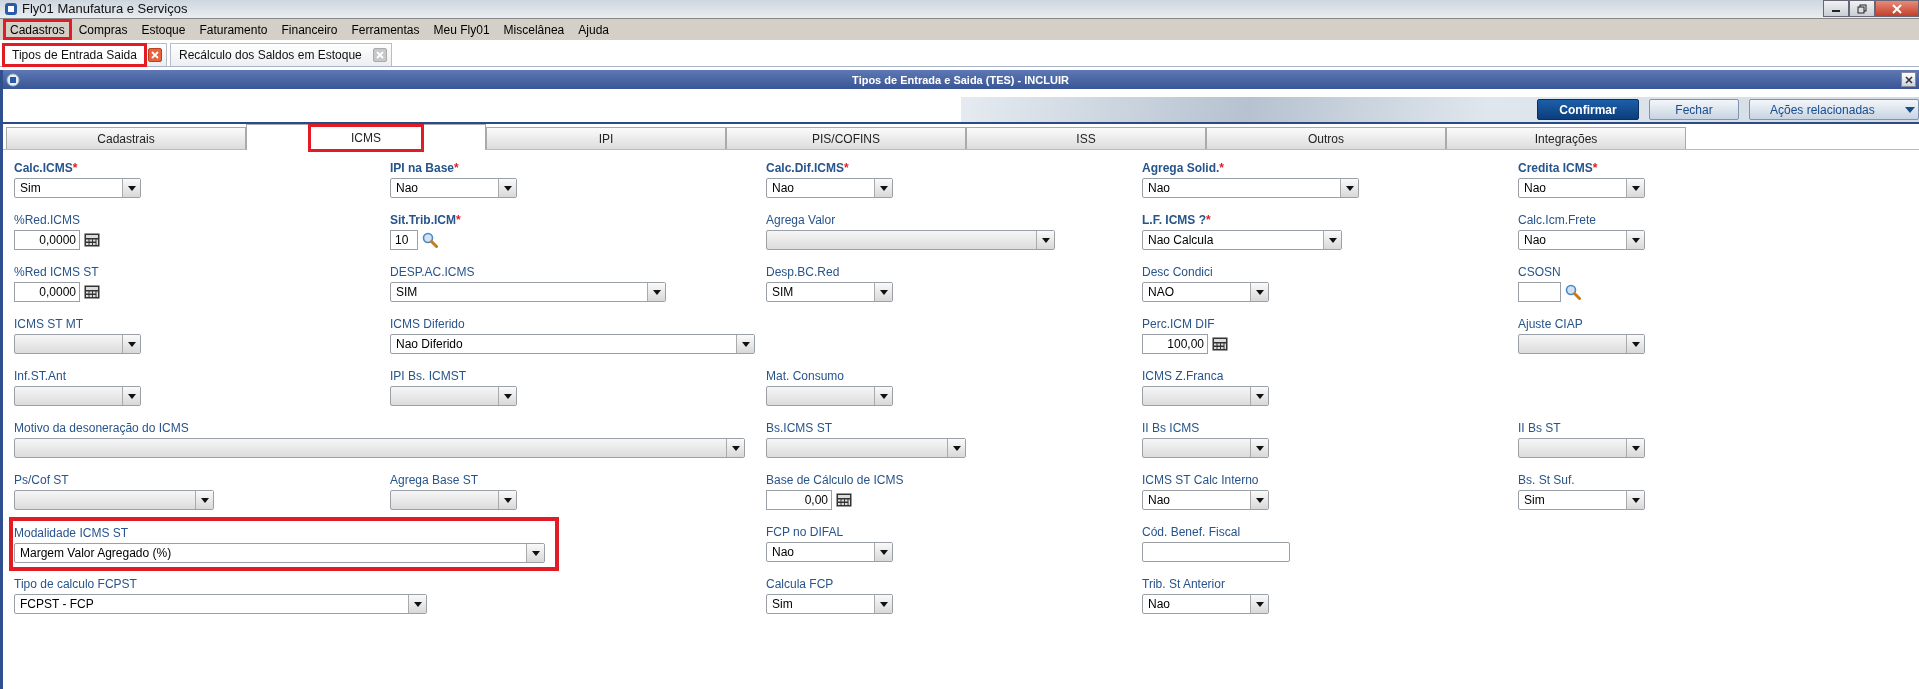 Image resolution: width=1919 pixels, height=689 pixels. I want to click on actions-menu-button: Ações relacionadas, so click(1834, 109).